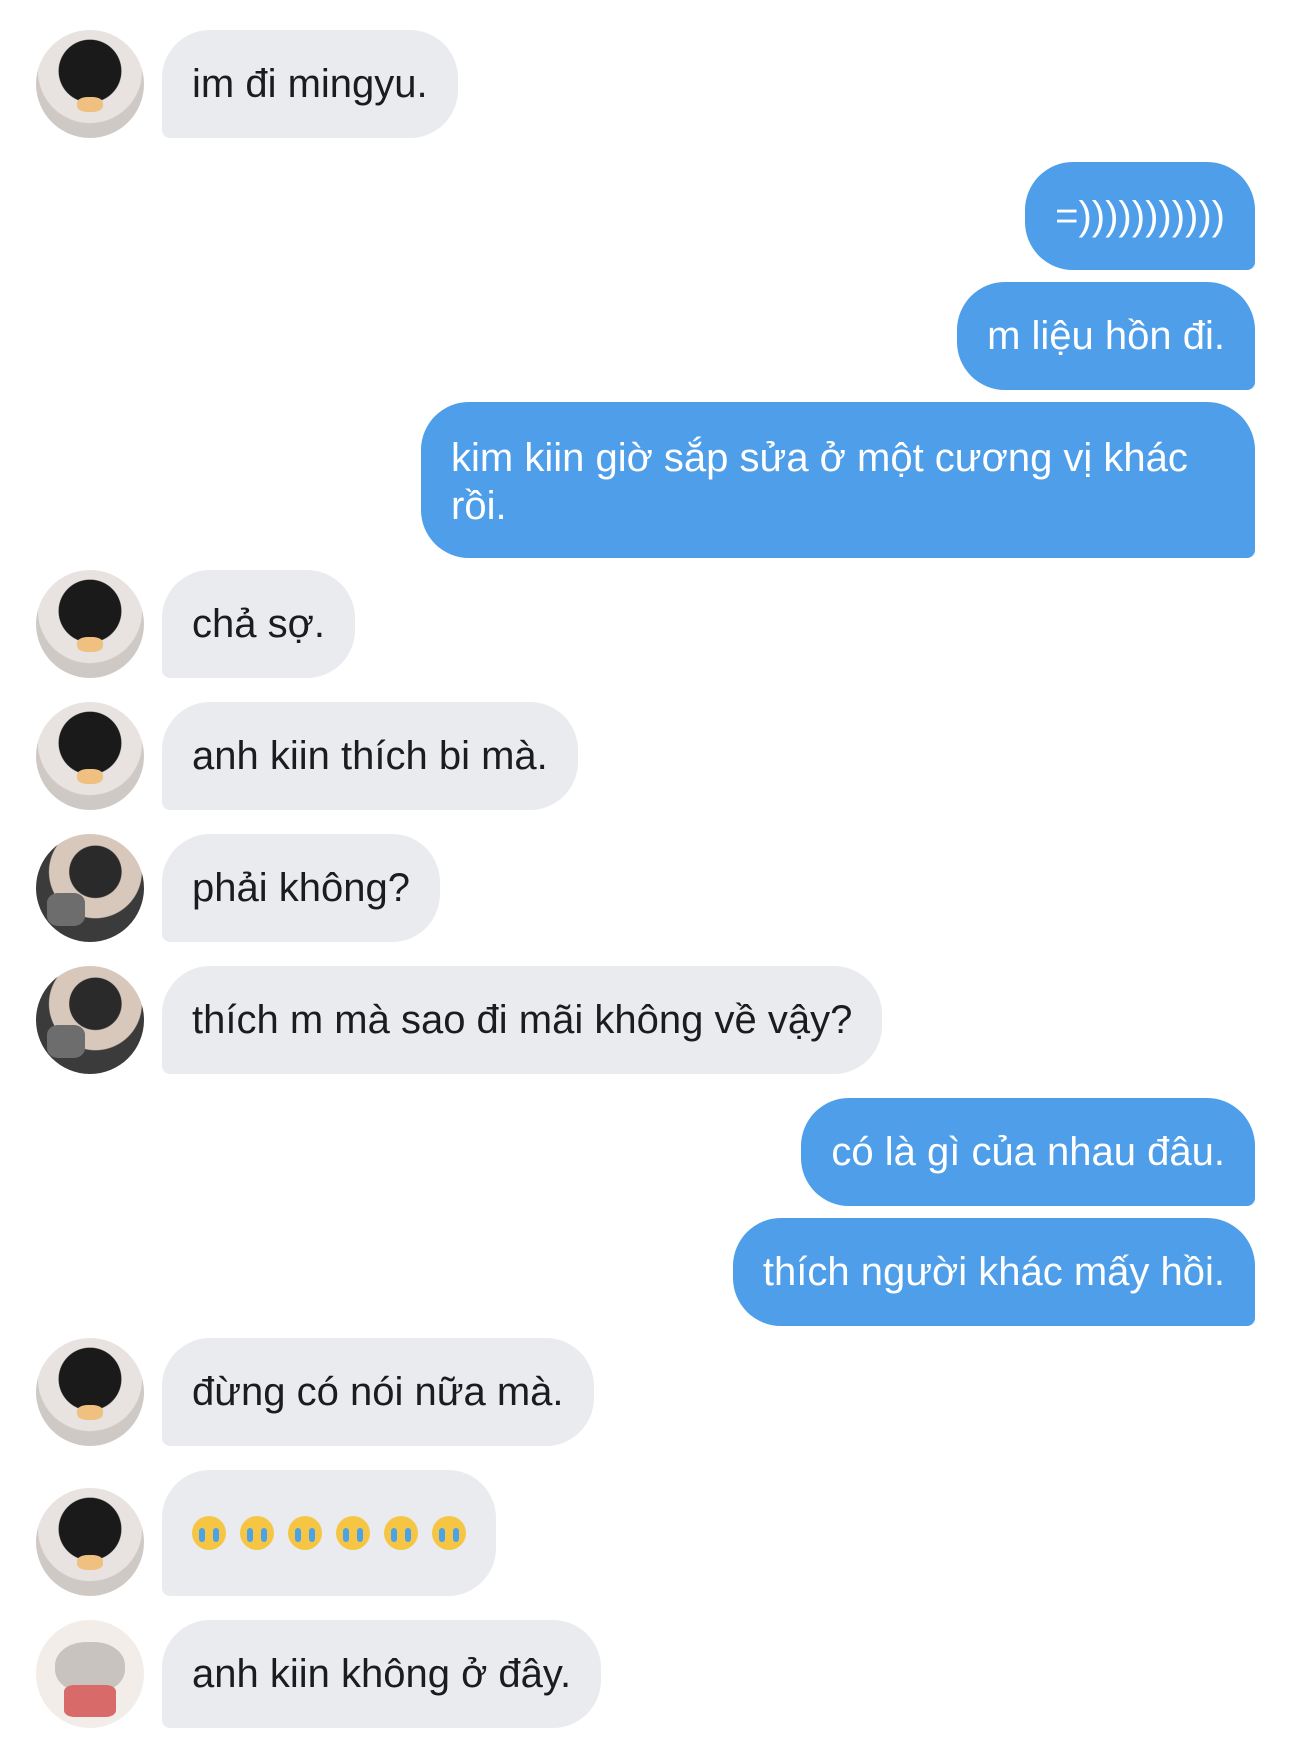  What do you see at coordinates (1106, 336) in the screenshot?
I see `outgoing-message: m liệu hồn đi.` at bounding box center [1106, 336].